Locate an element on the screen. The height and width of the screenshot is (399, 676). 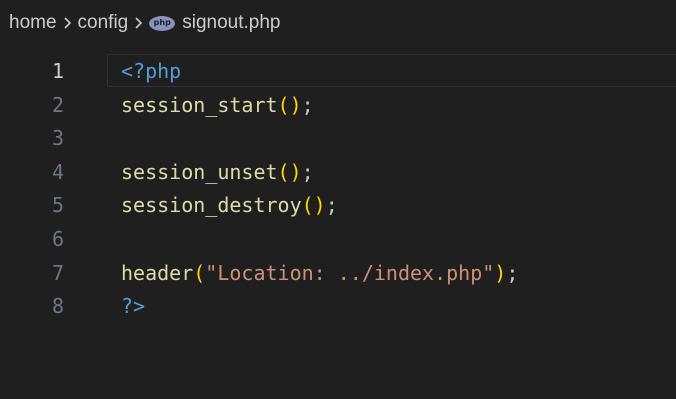
line-number: 4 is located at coordinates (57, 171).